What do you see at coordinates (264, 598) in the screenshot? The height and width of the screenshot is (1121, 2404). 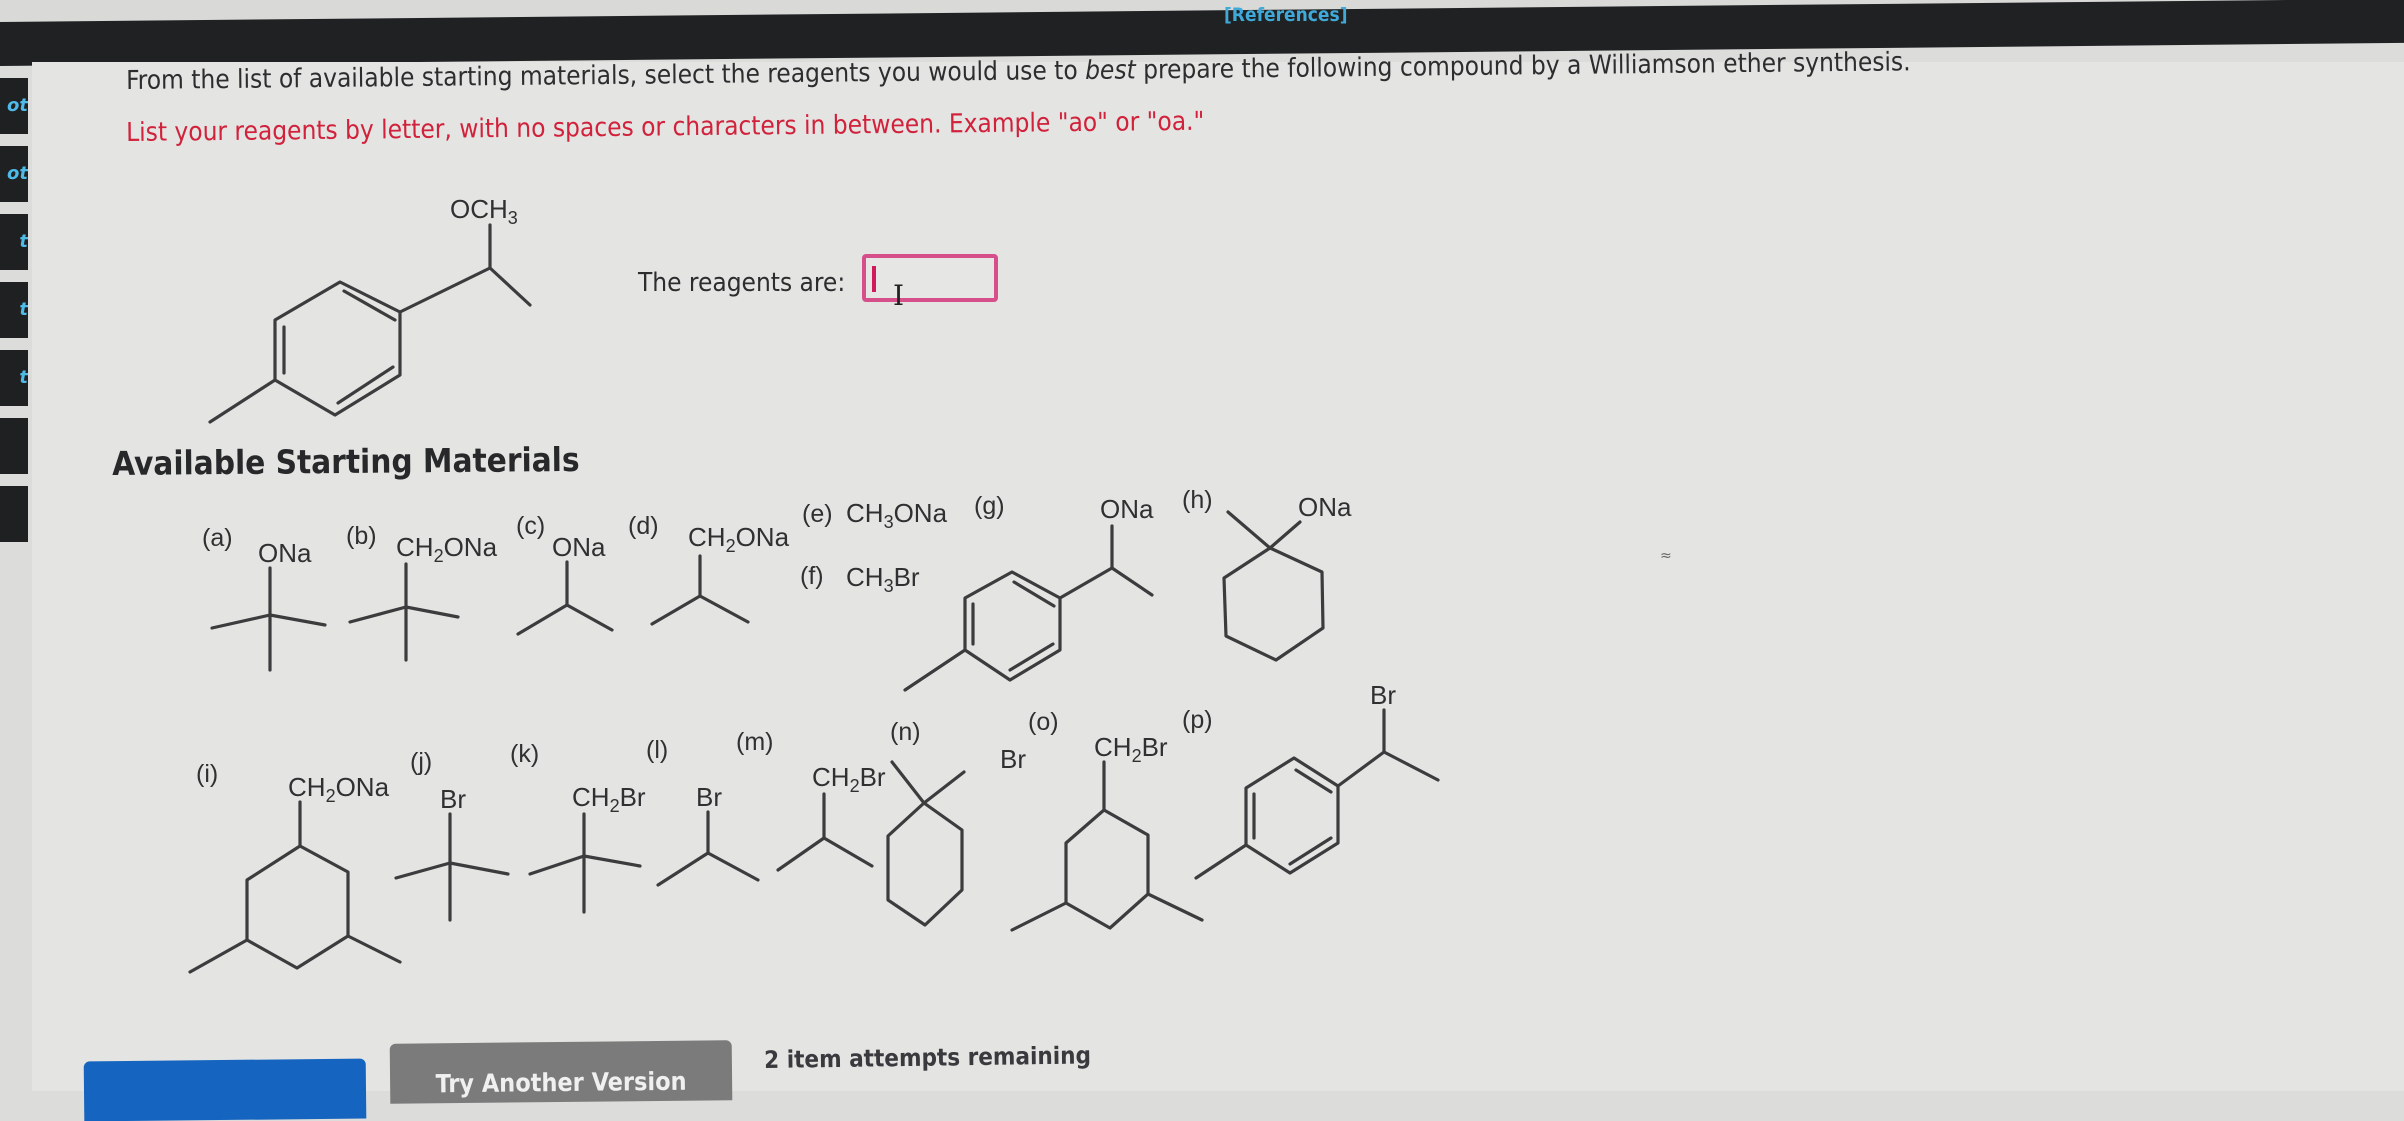 I see `material-a: (a) ONa` at bounding box center [264, 598].